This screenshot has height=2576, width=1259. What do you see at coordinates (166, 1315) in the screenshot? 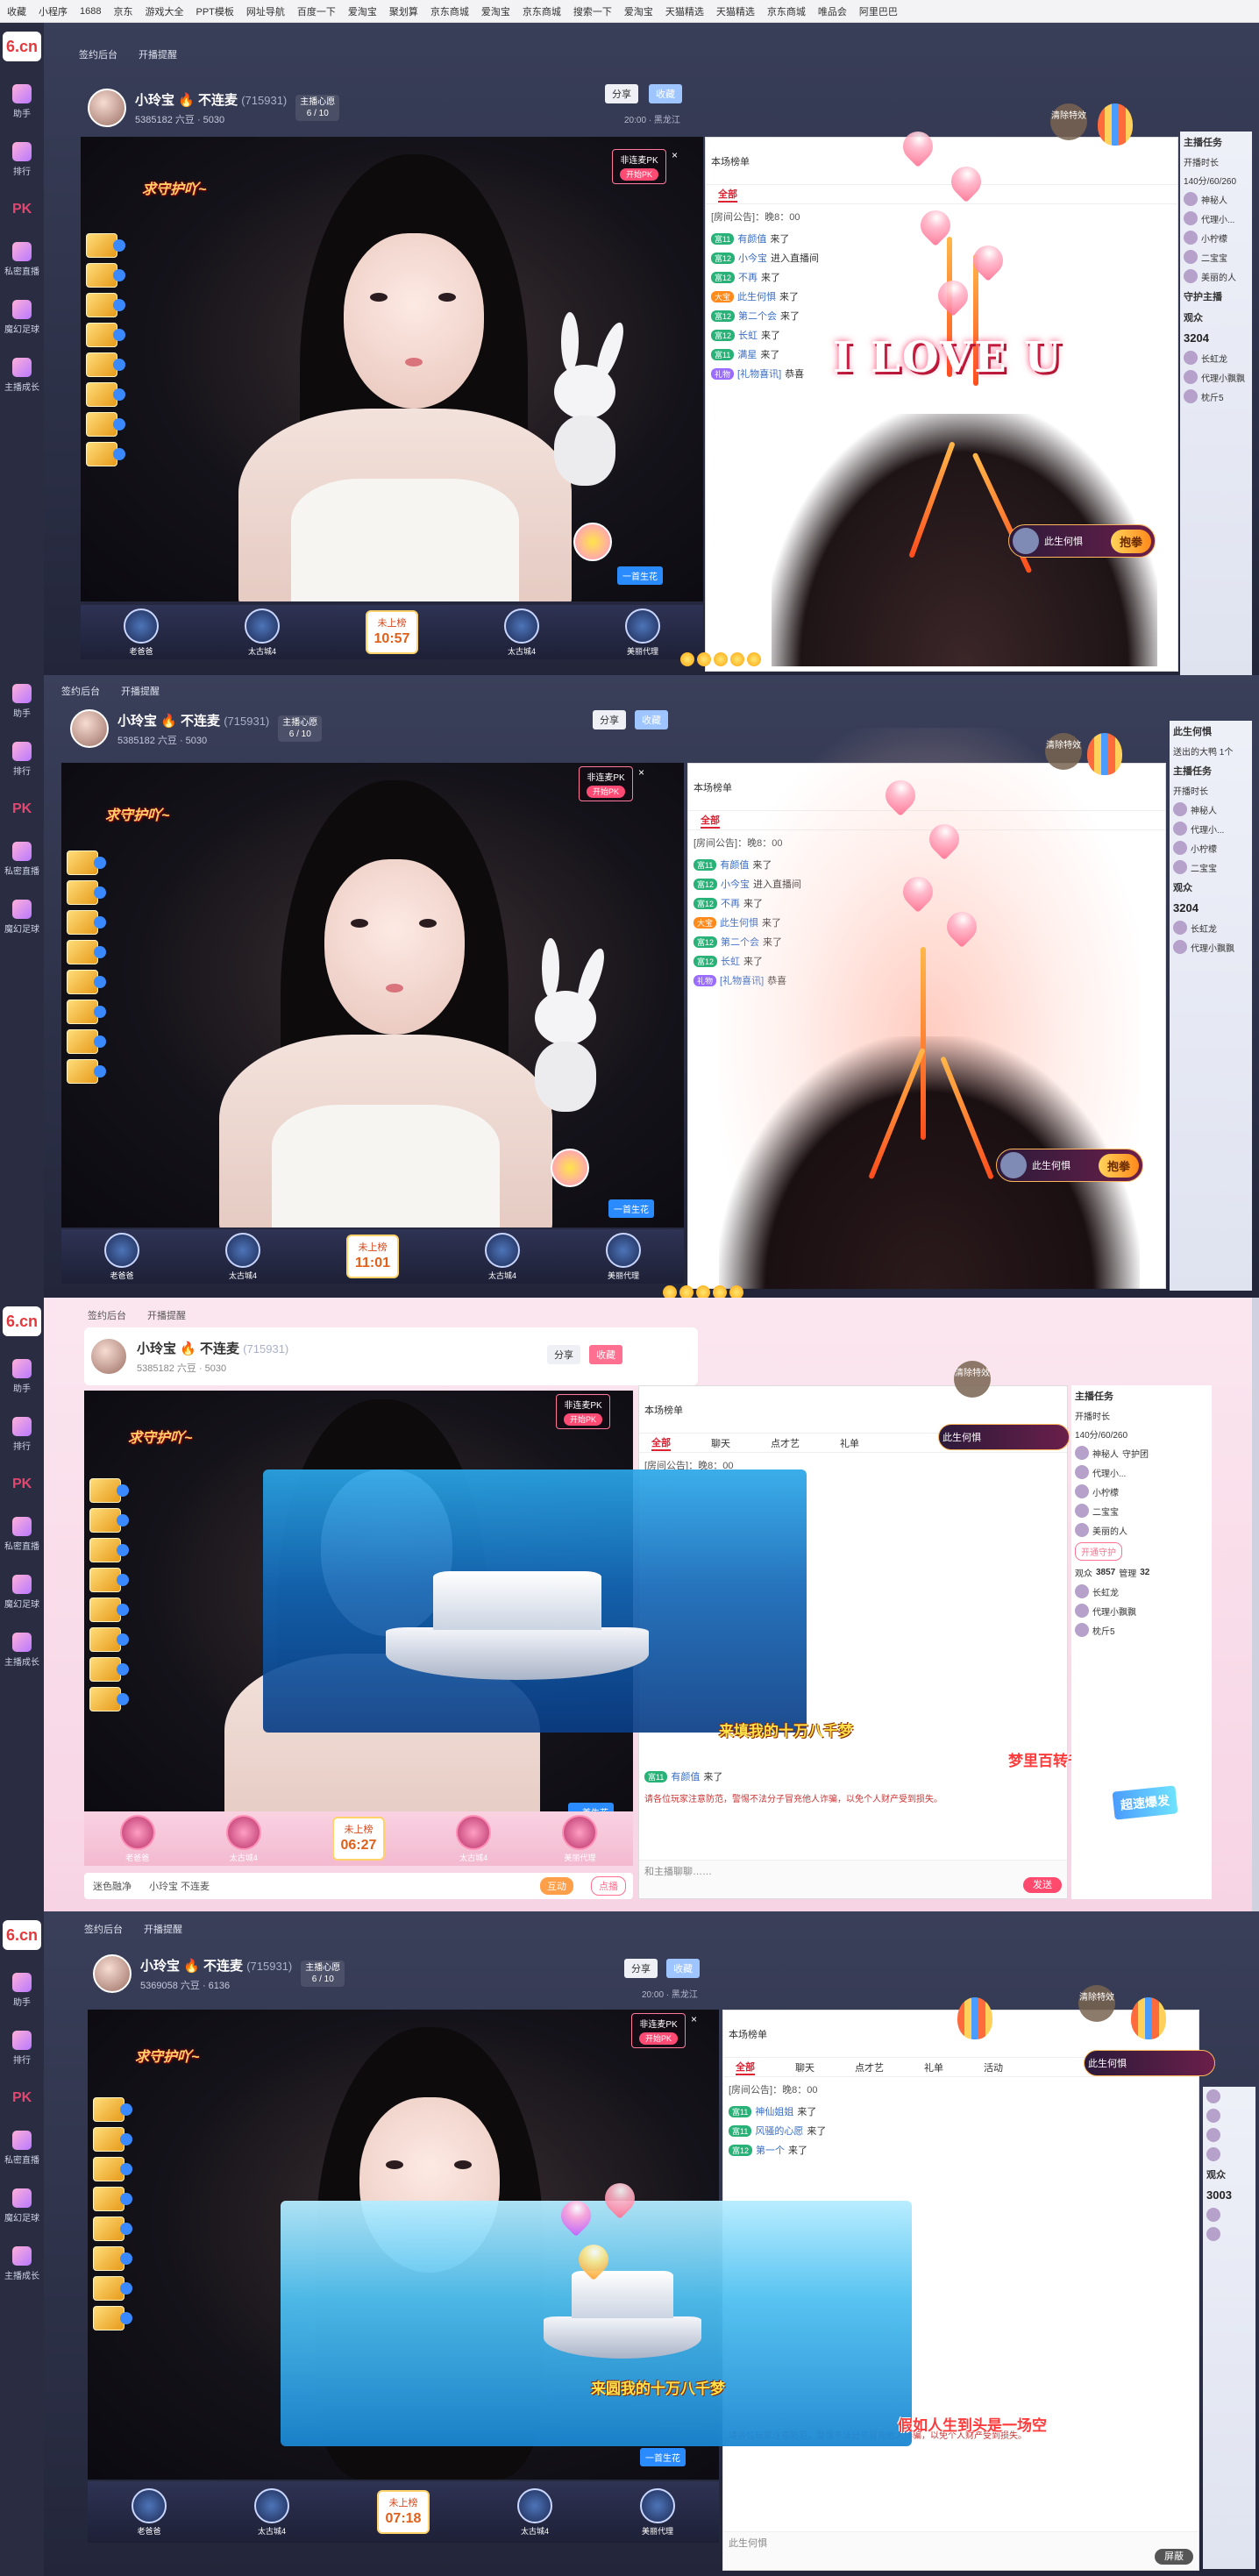
I see `open-live-reminder: 开播提醒` at bounding box center [166, 1315].